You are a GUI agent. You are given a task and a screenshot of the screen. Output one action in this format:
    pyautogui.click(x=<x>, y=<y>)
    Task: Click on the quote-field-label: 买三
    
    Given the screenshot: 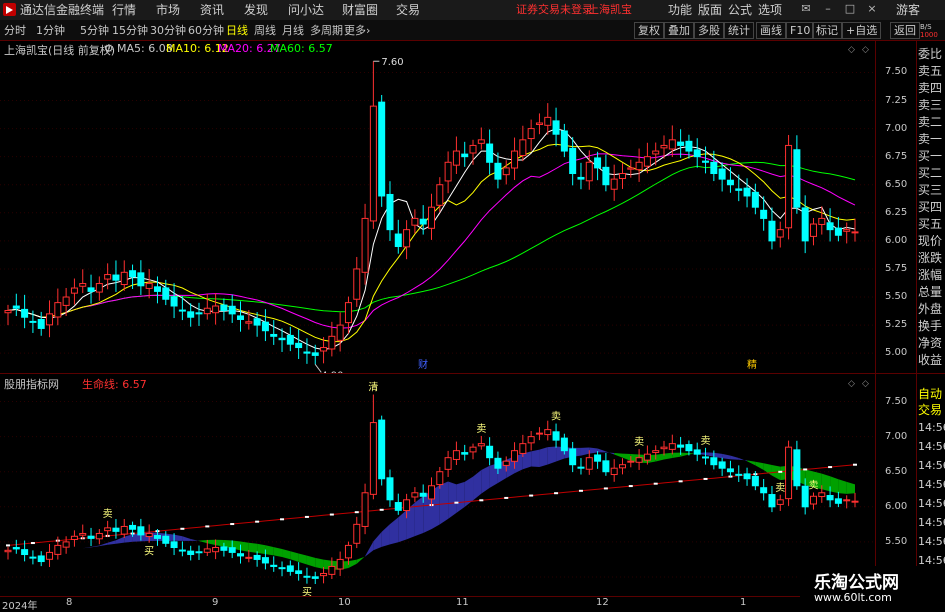 What is the action you would take?
    pyautogui.click(x=931, y=190)
    